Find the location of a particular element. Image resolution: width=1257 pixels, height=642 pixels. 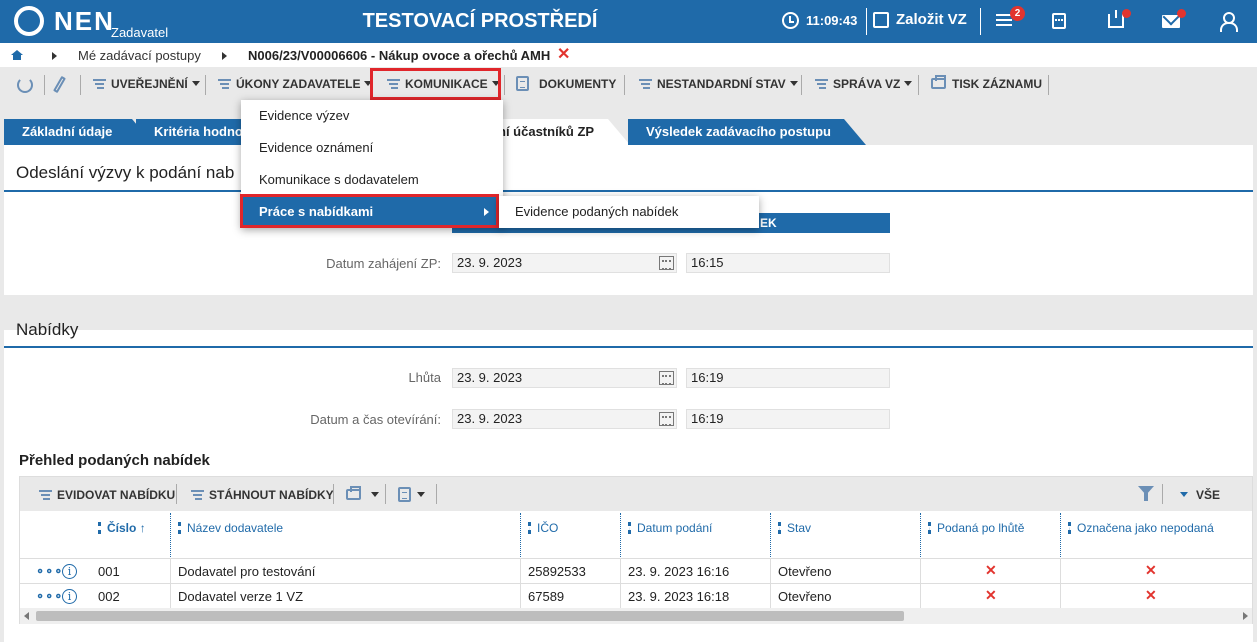

scroll-right-icon is located at coordinates (1245, 616).